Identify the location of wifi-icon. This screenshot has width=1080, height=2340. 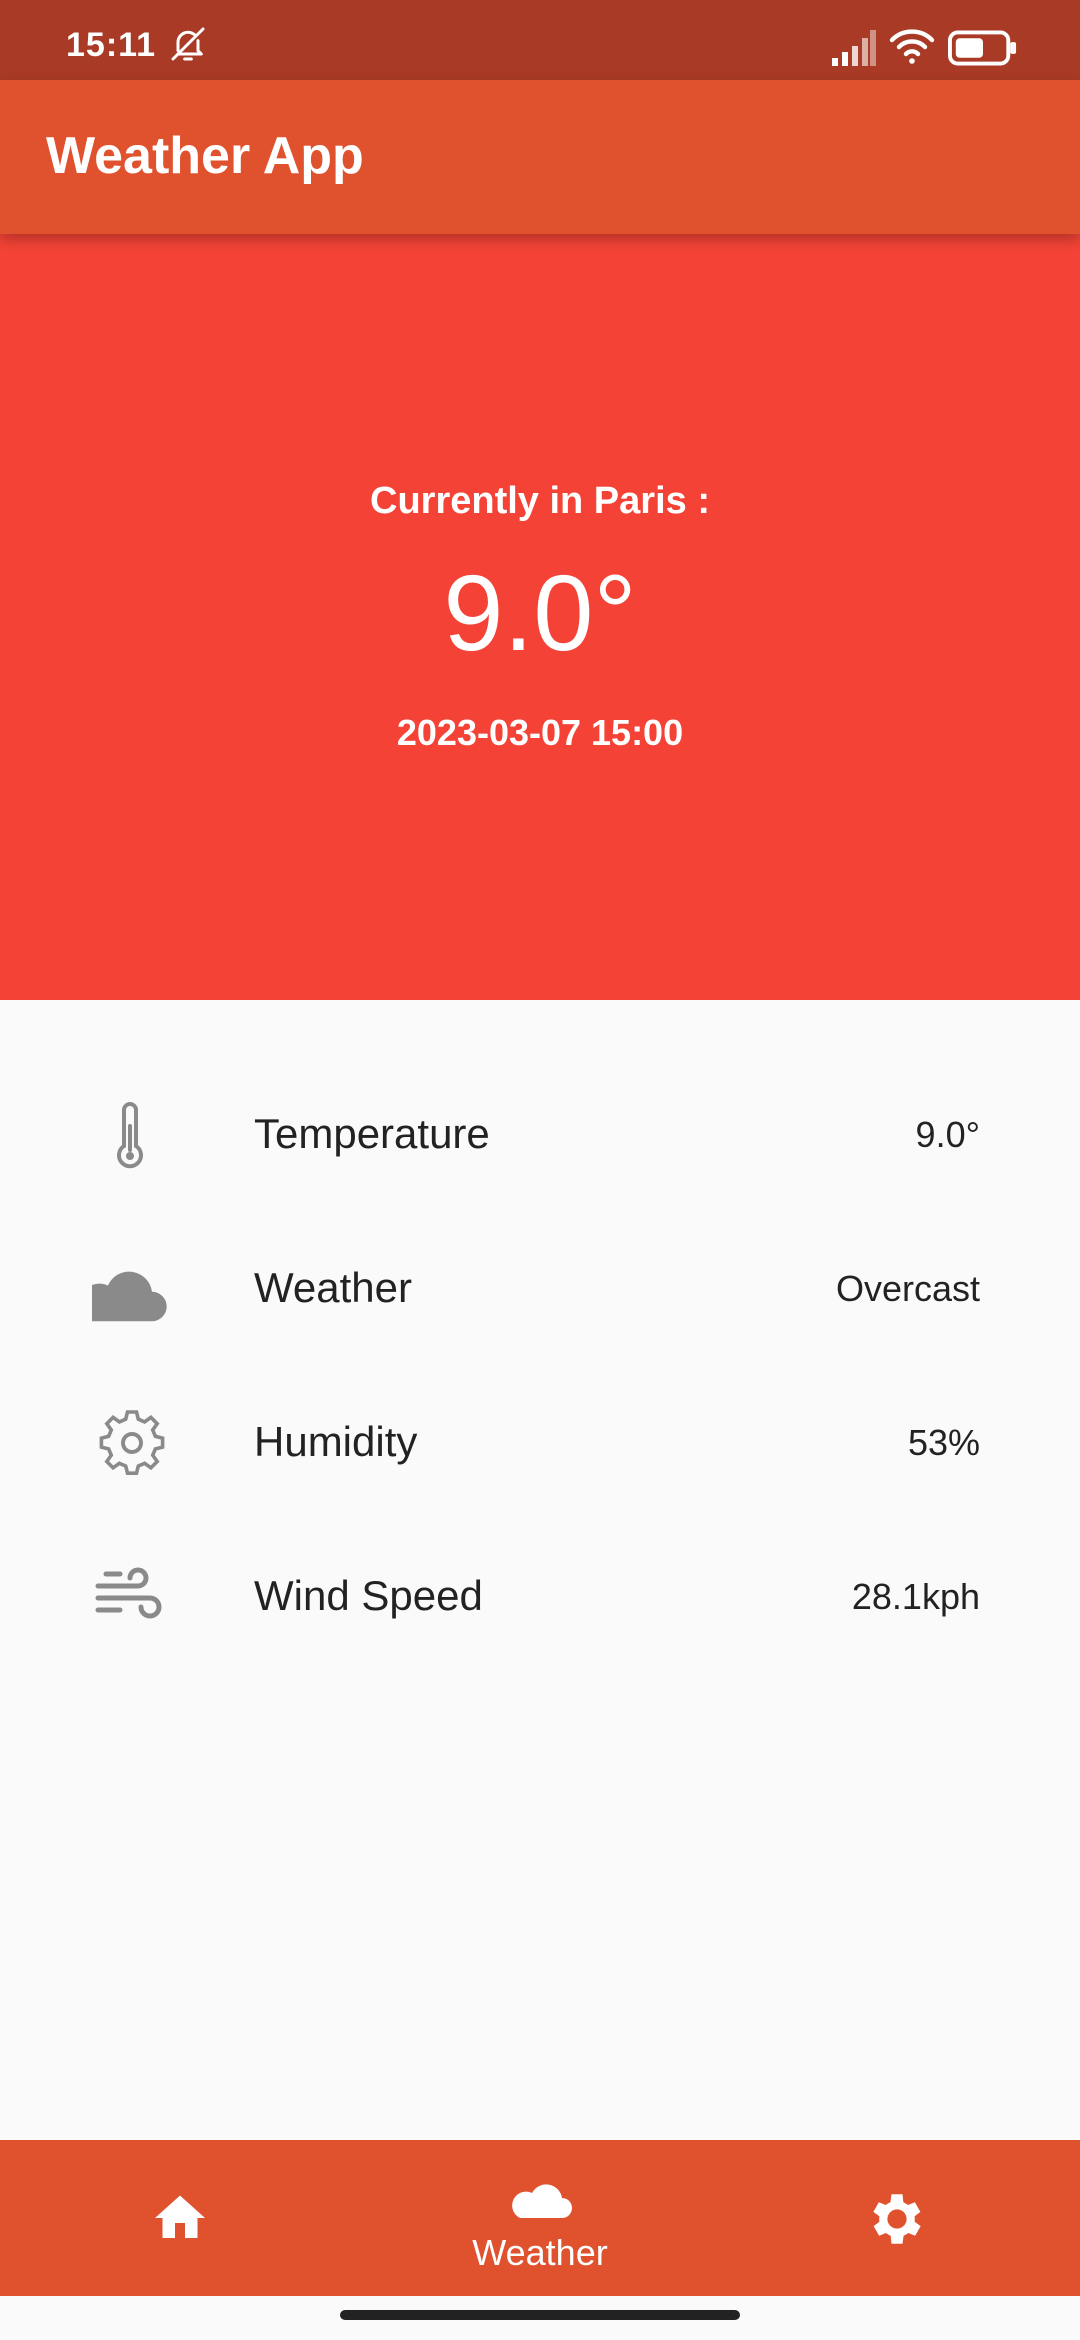
(912, 46).